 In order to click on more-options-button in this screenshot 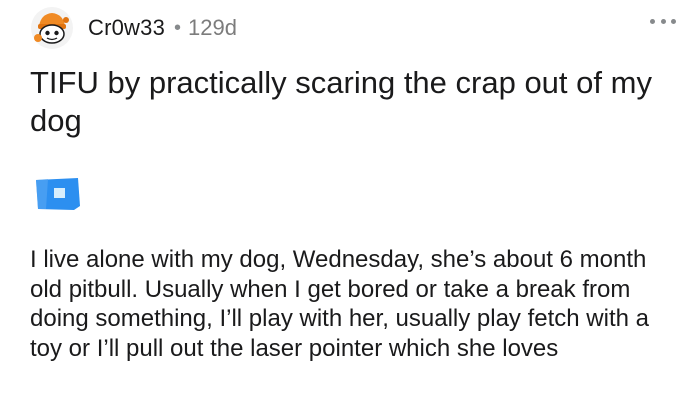, I will do `click(663, 21)`.